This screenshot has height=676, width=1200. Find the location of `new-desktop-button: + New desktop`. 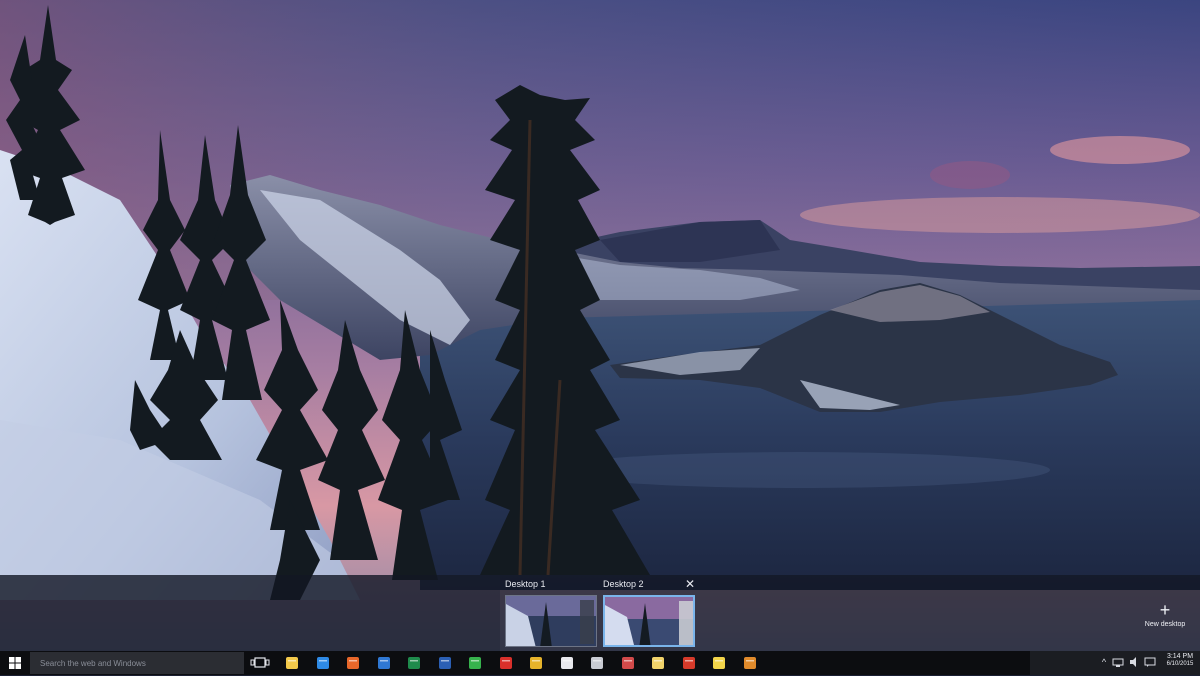

new-desktop-button: + New desktop is located at coordinates (1165, 614).